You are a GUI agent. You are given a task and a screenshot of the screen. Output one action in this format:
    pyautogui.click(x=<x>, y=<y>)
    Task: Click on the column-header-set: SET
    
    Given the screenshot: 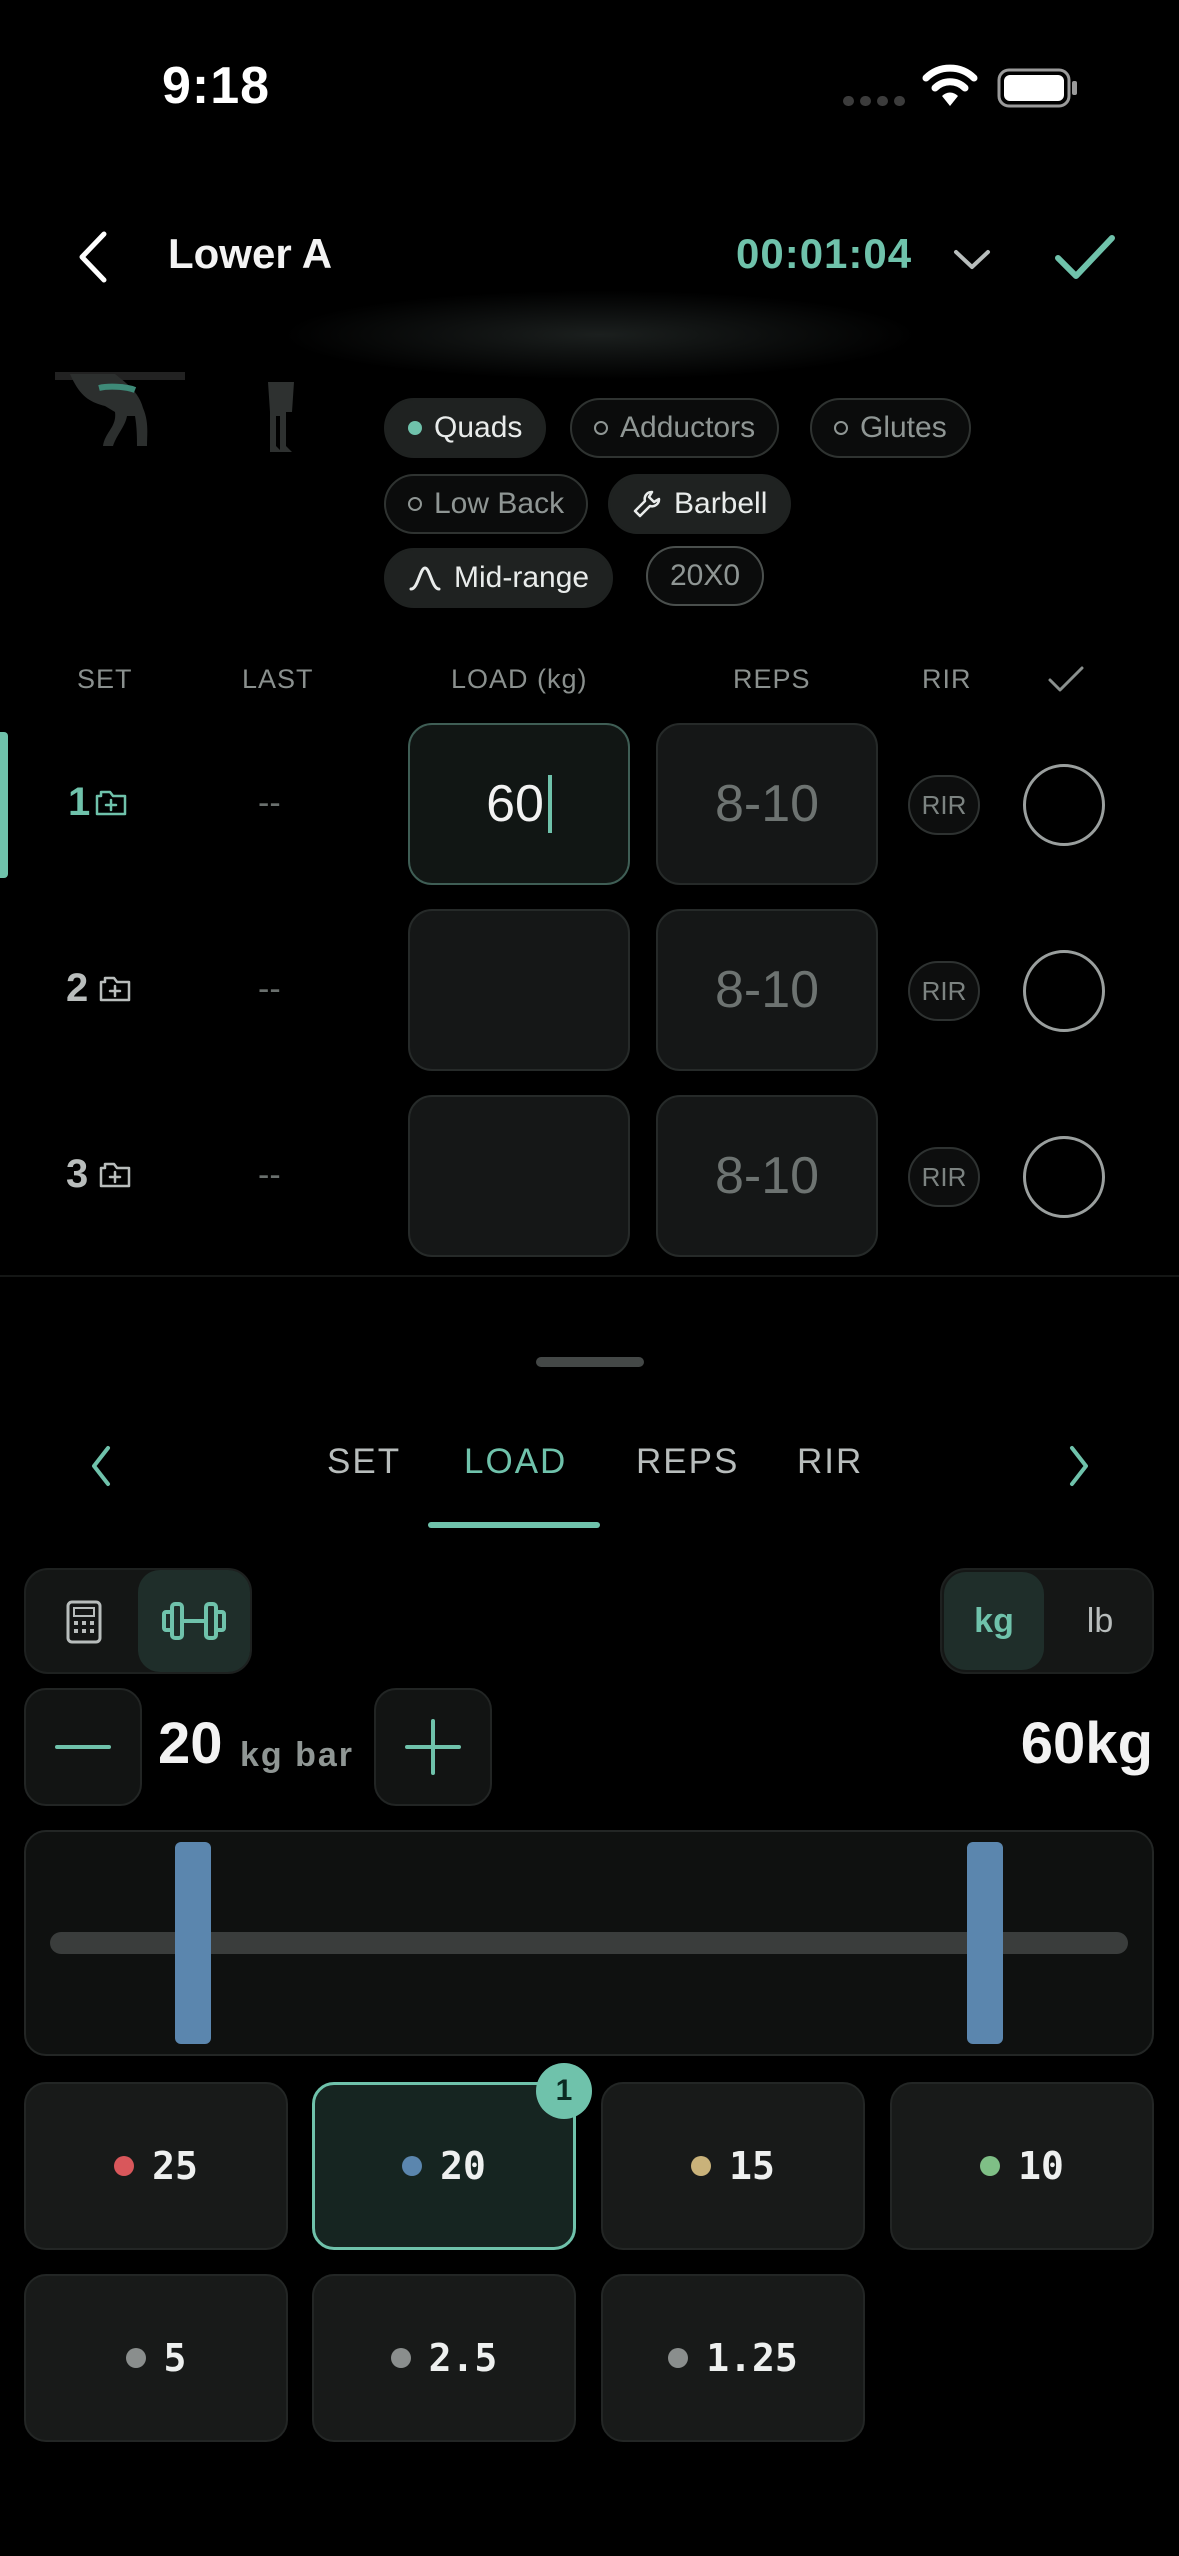 What is the action you would take?
    pyautogui.click(x=105, y=679)
    